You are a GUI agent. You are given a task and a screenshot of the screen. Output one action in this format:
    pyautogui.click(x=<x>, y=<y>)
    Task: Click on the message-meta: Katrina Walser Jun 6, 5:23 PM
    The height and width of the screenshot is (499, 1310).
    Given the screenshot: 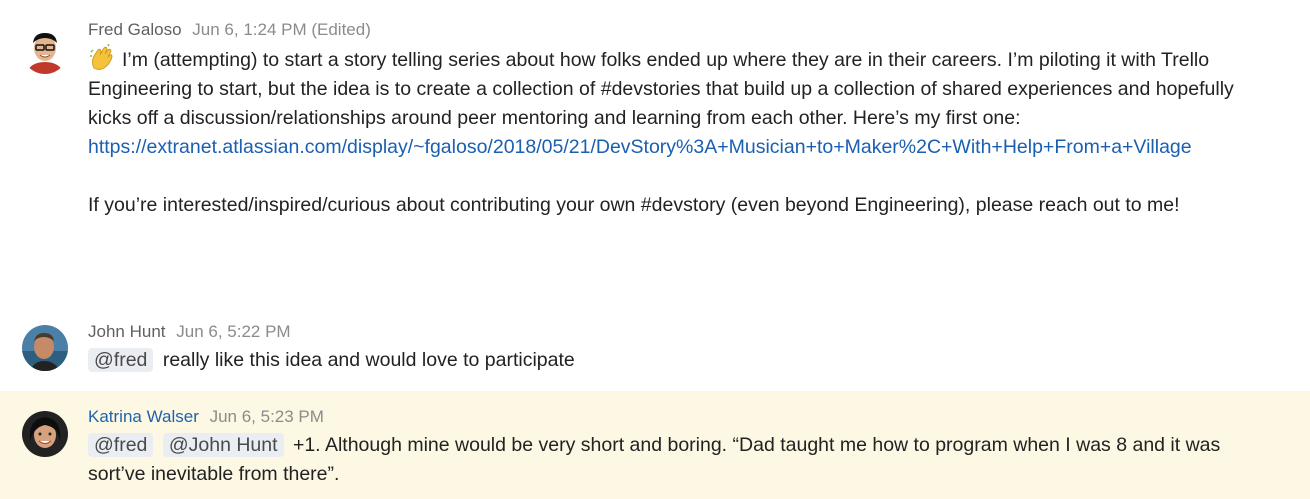 What is the action you would take?
    pyautogui.click(x=679, y=417)
    